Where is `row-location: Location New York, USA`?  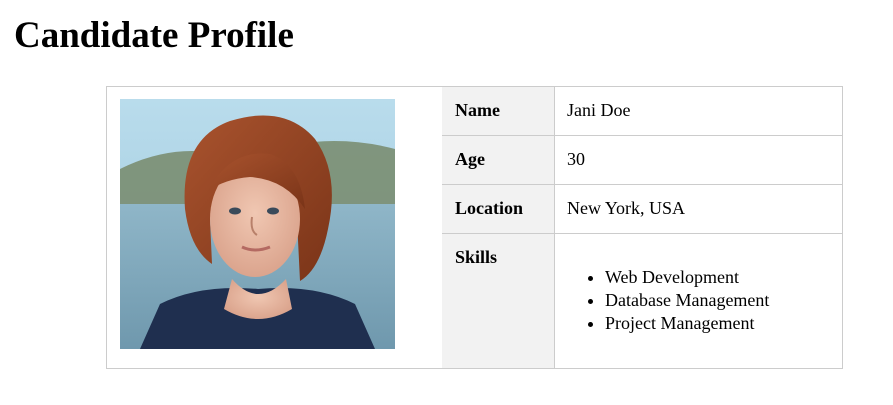
row-location: Location New York, USA is located at coordinates (642, 209).